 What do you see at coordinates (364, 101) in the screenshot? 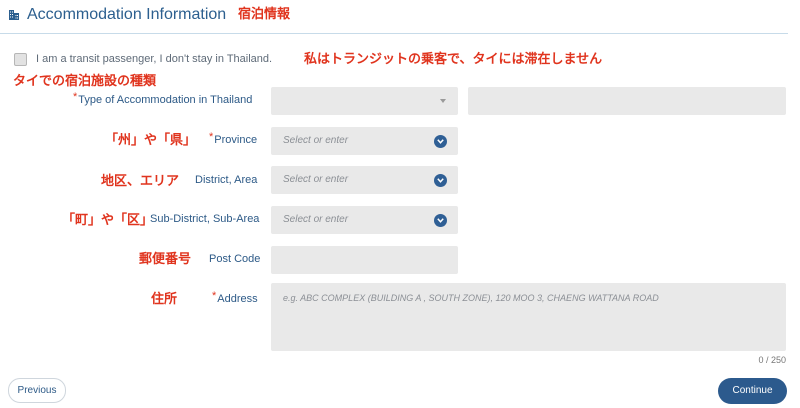
I see `accommodation-type-select` at bounding box center [364, 101].